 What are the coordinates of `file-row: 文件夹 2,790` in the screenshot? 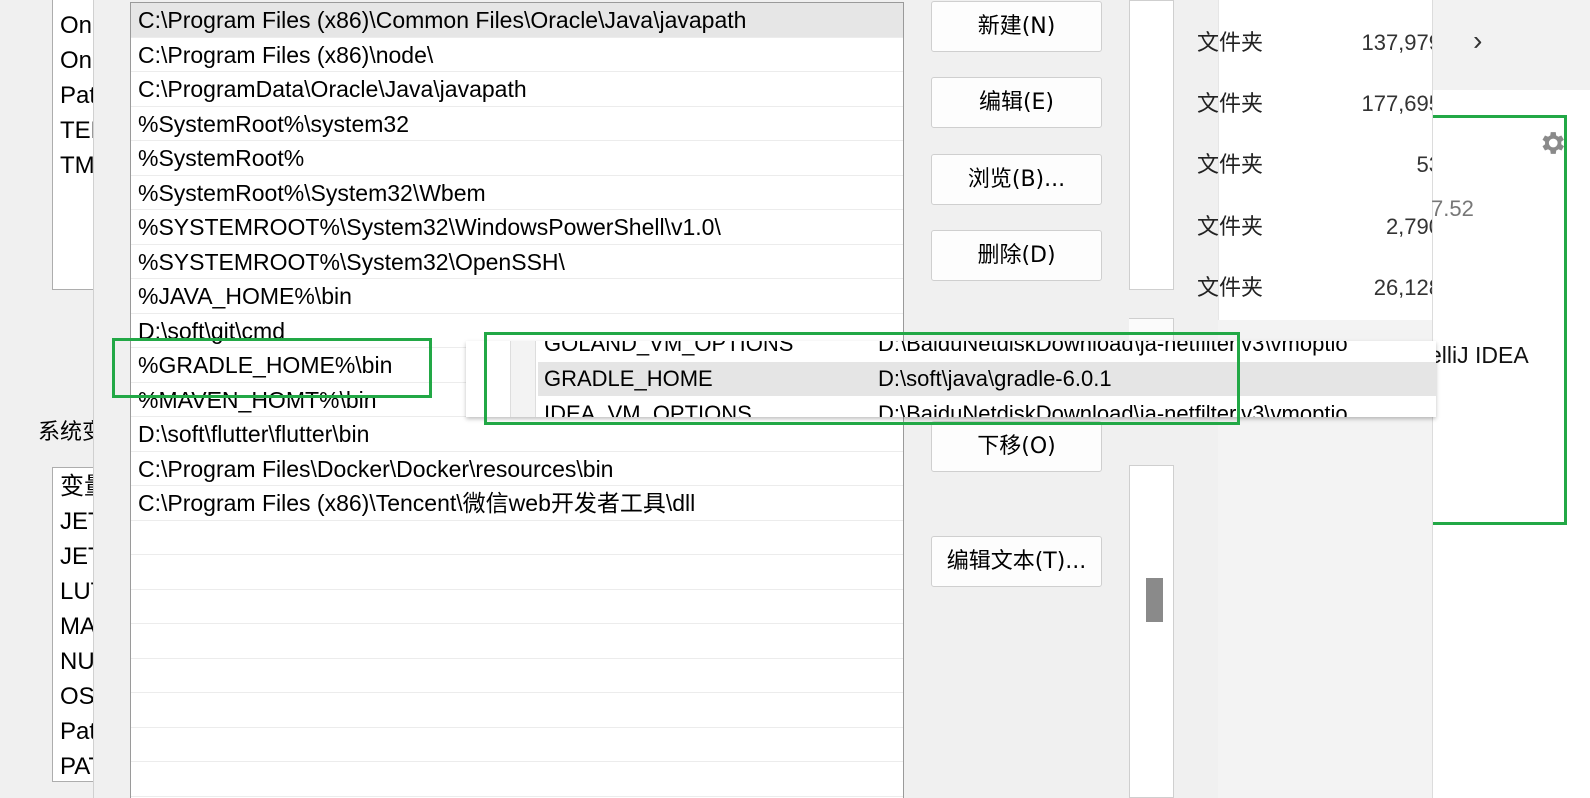 It's located at (1319, 227).